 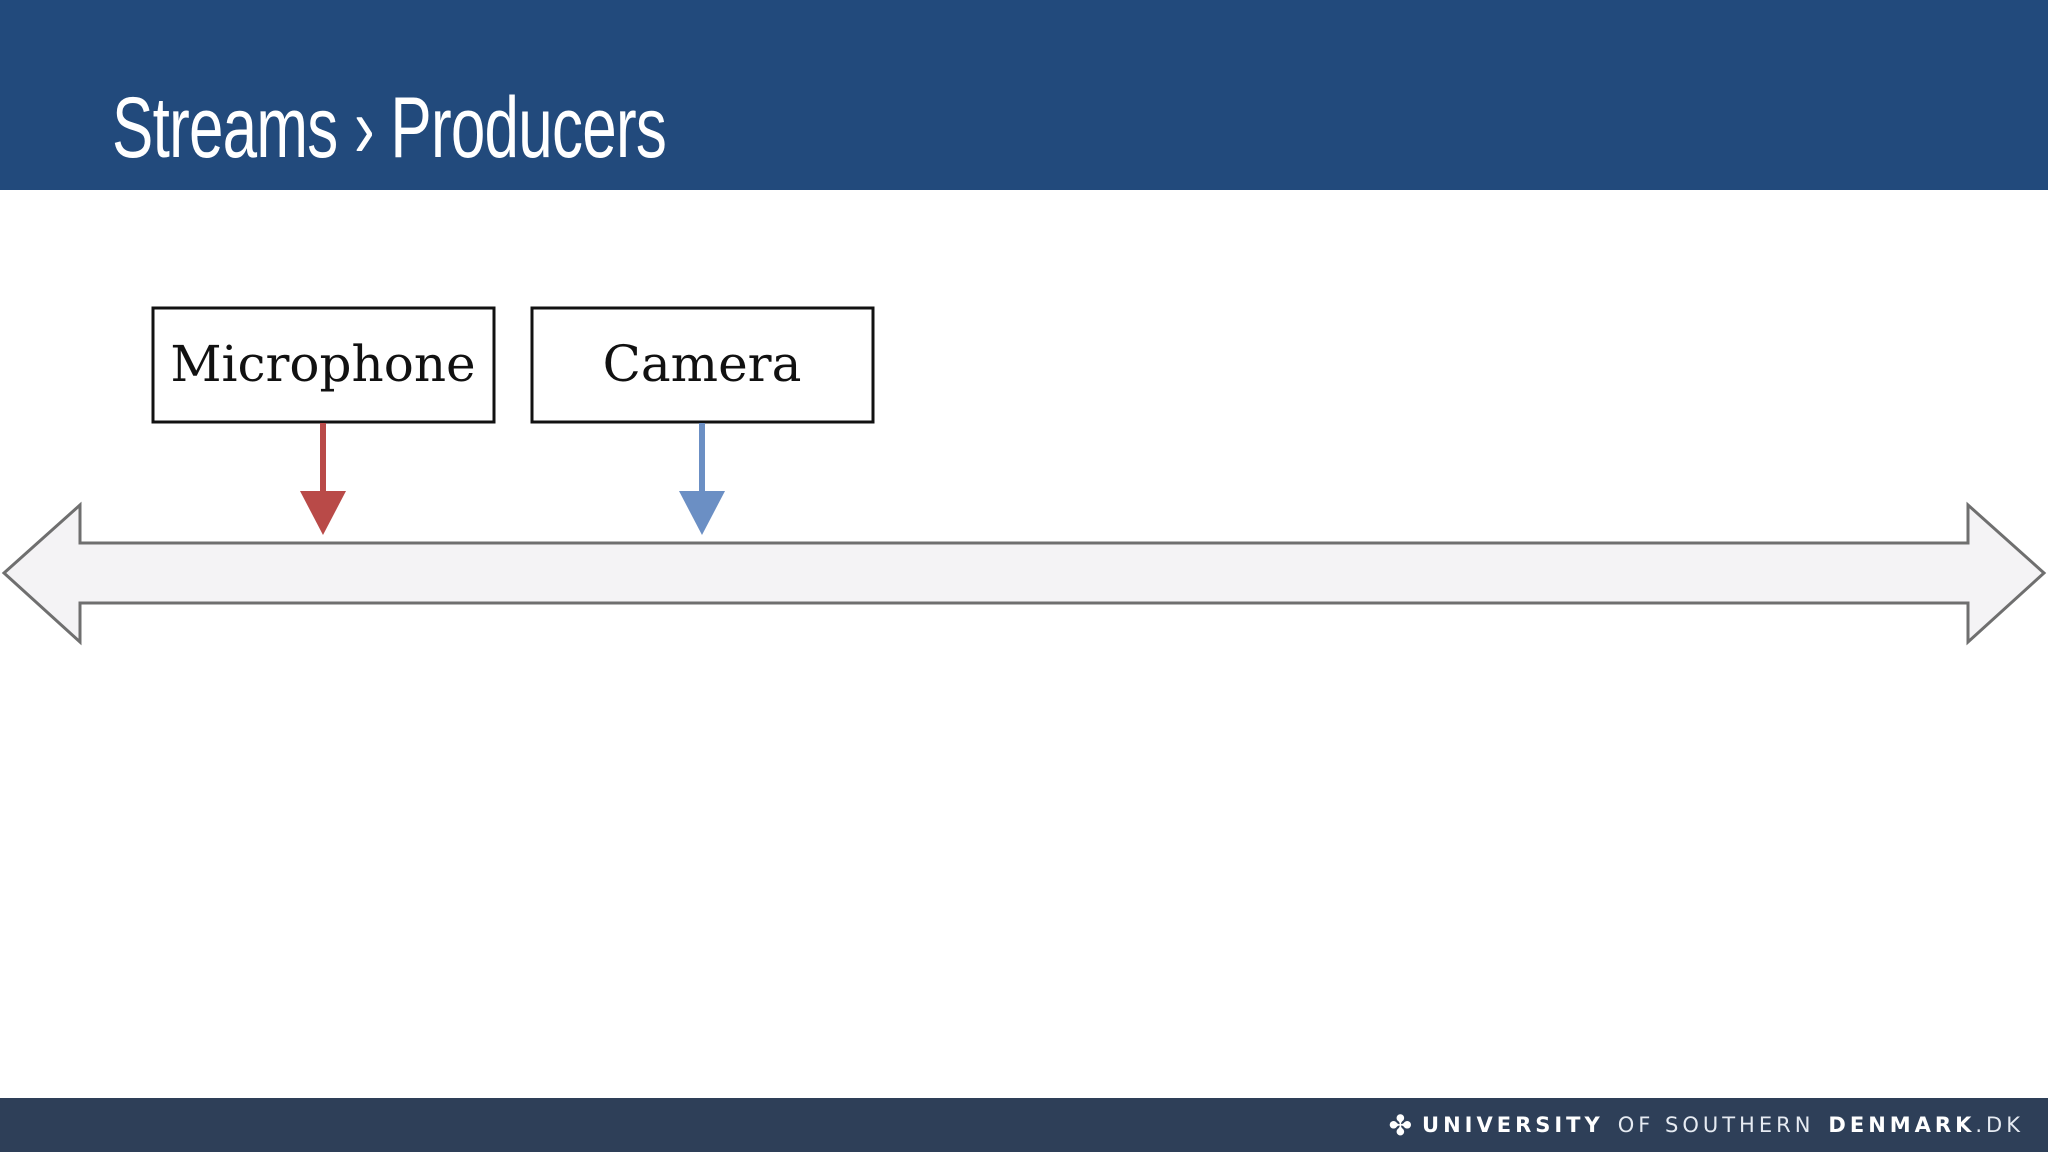 What do you see at coordinates (1024, 573) in the screenshot?
I see `stream-double-arrow` at bounding box center [1024, 573].